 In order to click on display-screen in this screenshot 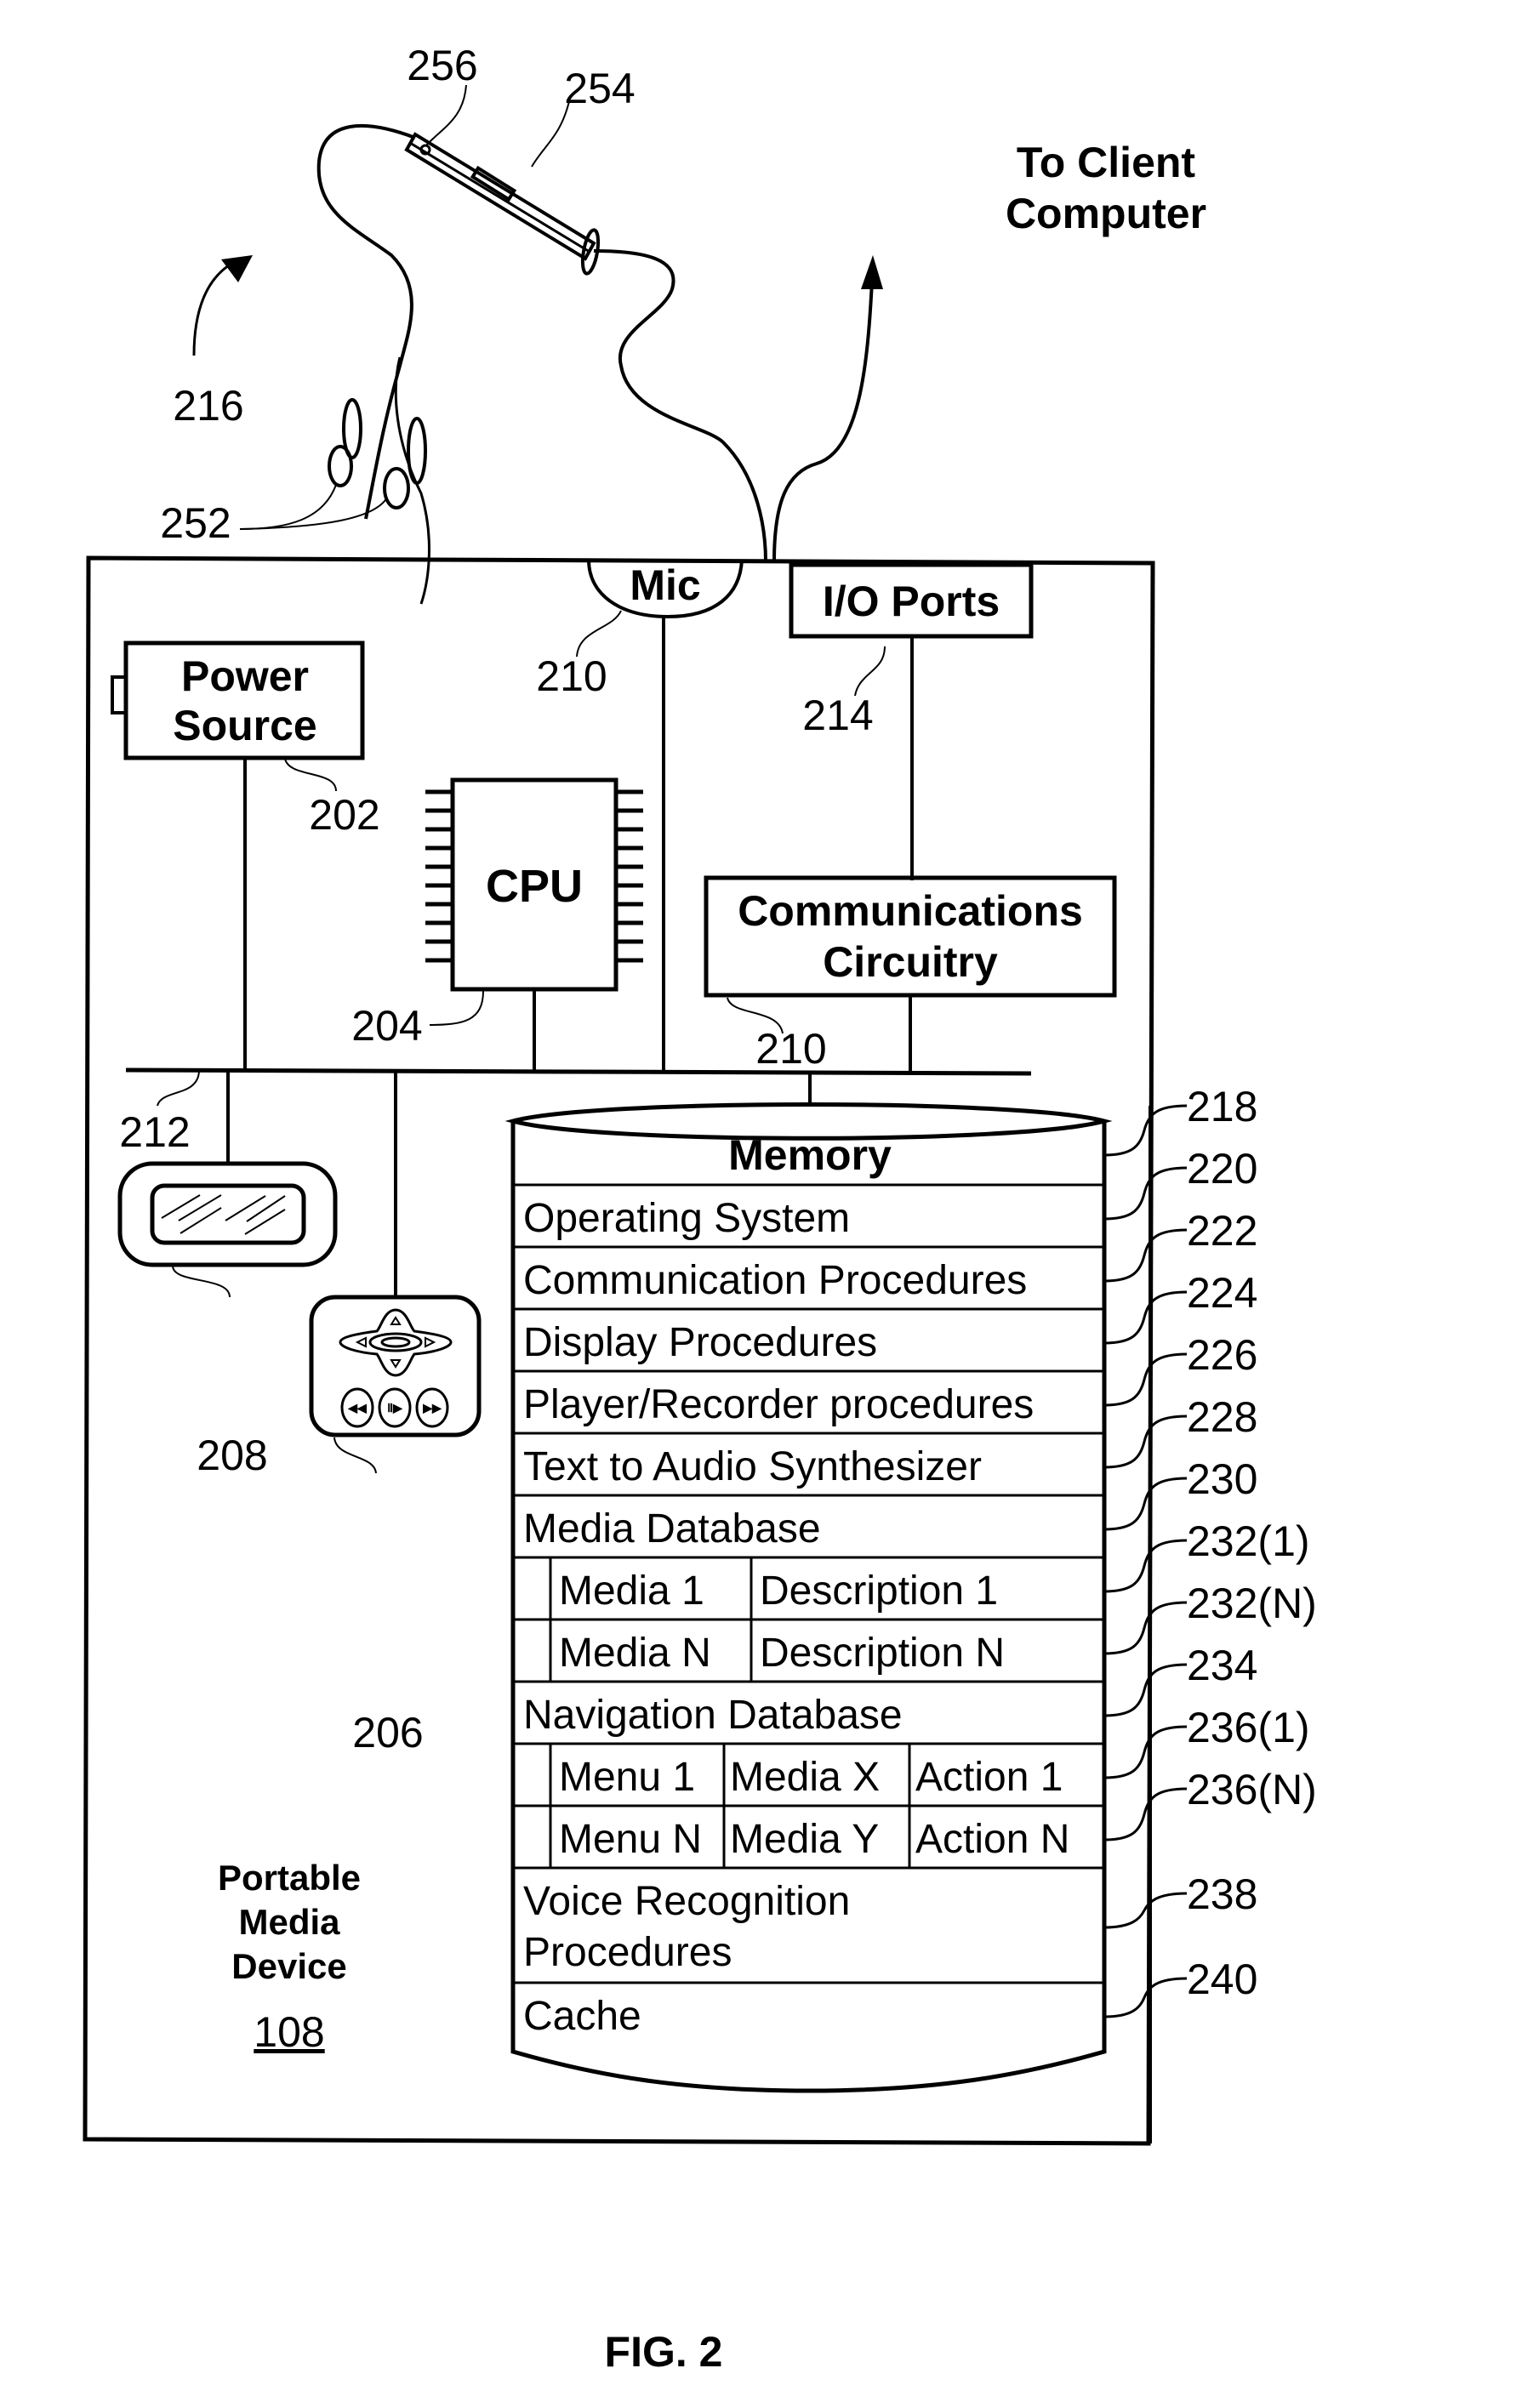, I will do `click(228, 1214)`.